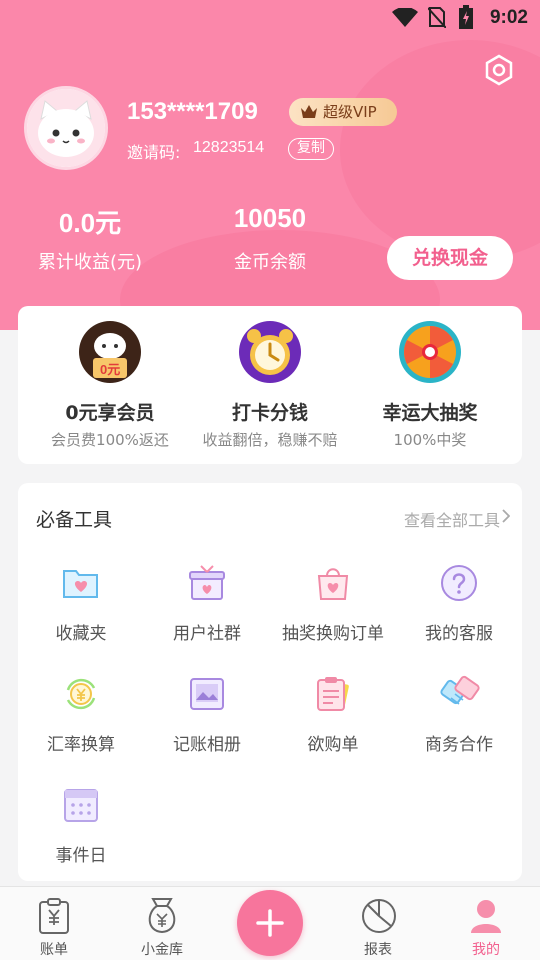  I want to click on question-icon, so click(459, 583).